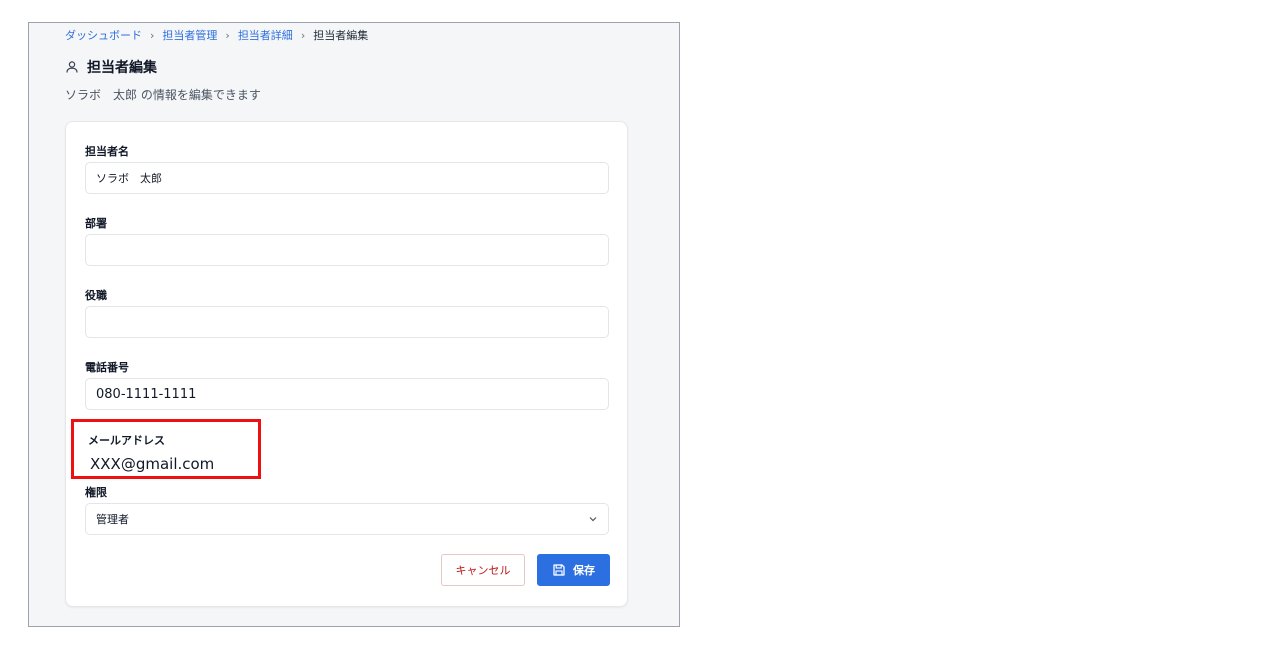 This screenshot has width=1280, height=657. I want to click on name-label: 担当者名, so click(107, 151).